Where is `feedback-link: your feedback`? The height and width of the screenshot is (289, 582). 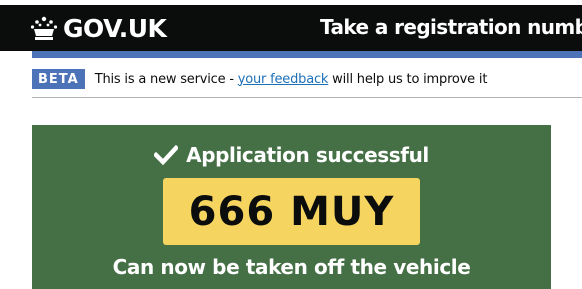
feedback-link: your feedback is located at coordinates (283, 79).